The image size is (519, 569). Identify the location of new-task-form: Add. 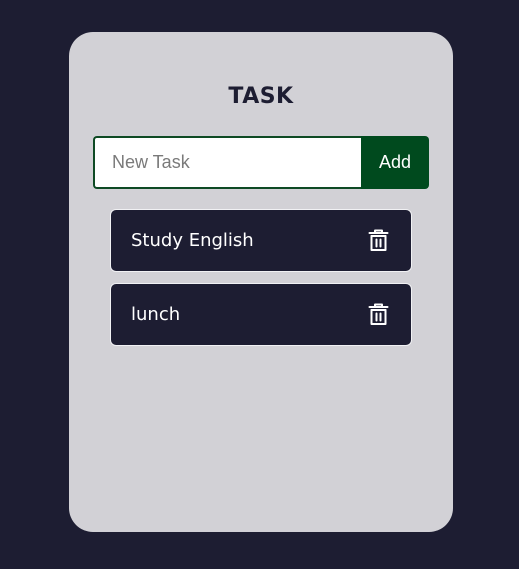
(261, 162).